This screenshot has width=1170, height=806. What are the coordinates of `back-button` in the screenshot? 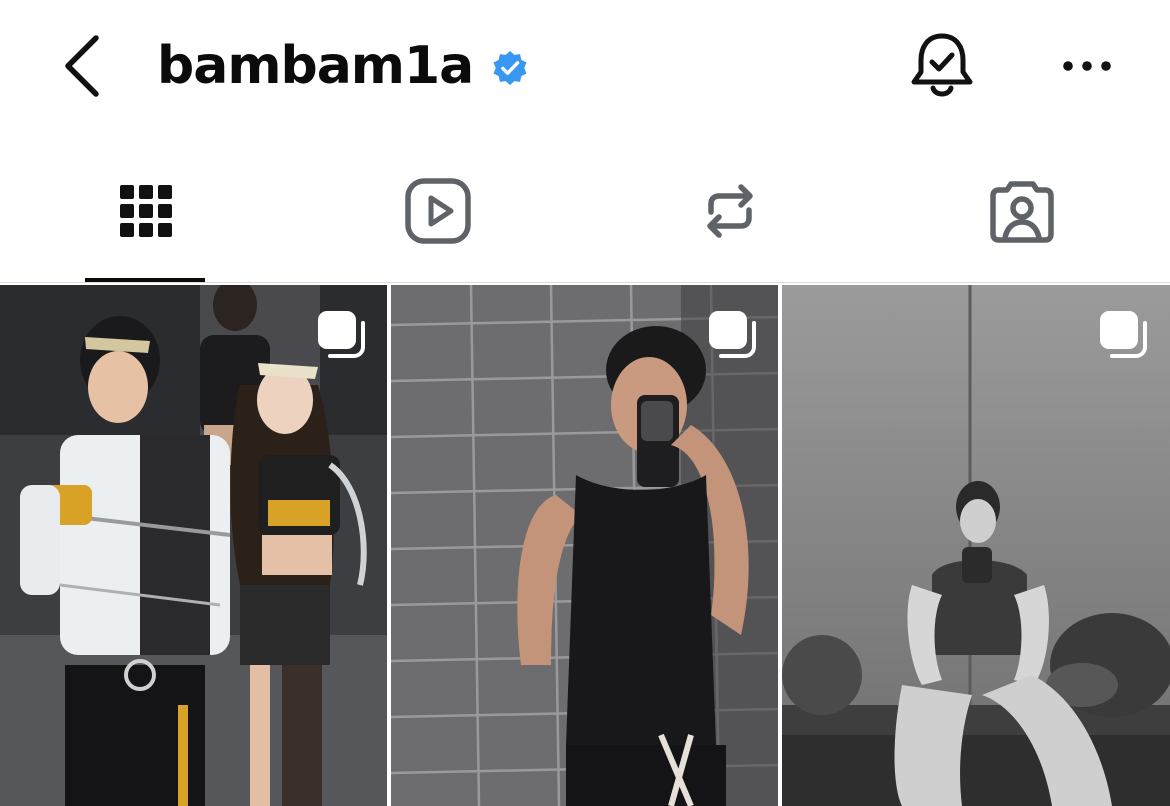 It's located at (82, 65).